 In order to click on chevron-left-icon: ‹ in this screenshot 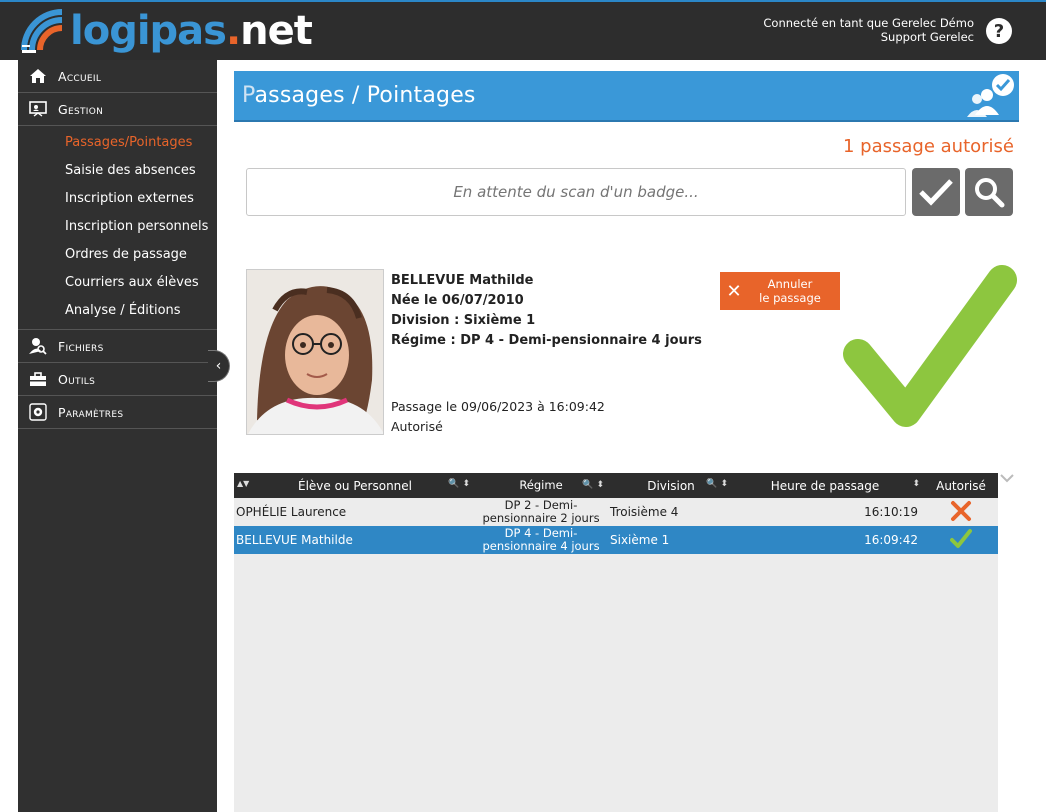, I will do `click(218, 366)`.